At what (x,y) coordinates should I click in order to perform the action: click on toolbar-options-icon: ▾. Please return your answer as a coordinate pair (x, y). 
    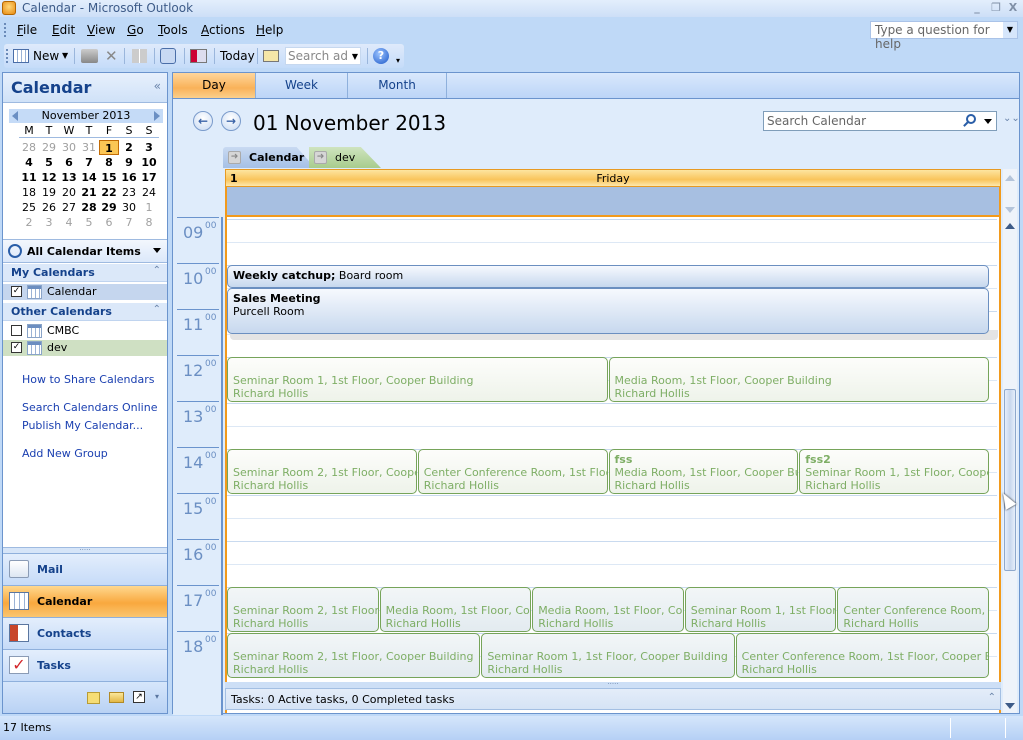
    Looking at the image, I should click on (398, 60).